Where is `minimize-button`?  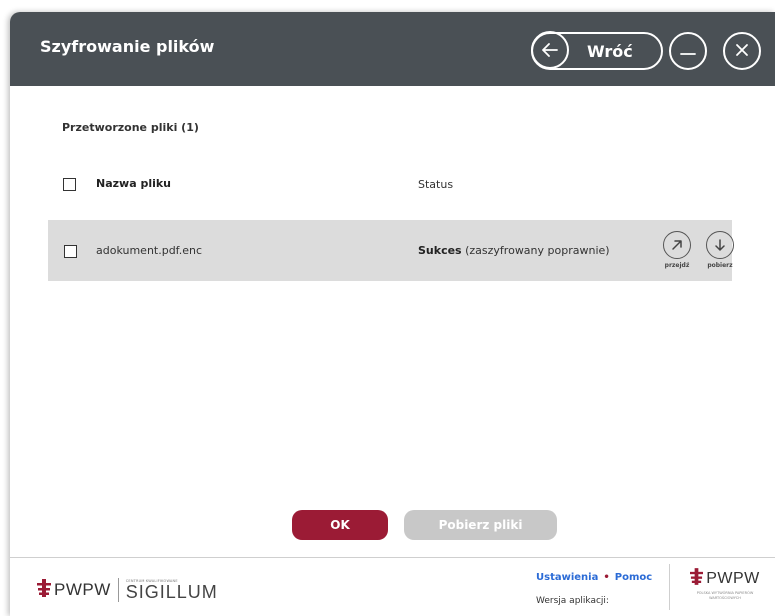 minimize-button is located at coordinates (688, 51).